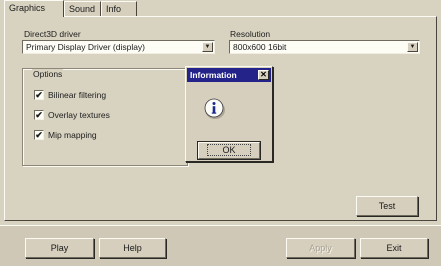 The image size is (441, 266). Describe the element at coordinates (260, 47) in the screenshot. I see `resolution-select-value: 800x600 16bit` at that location.